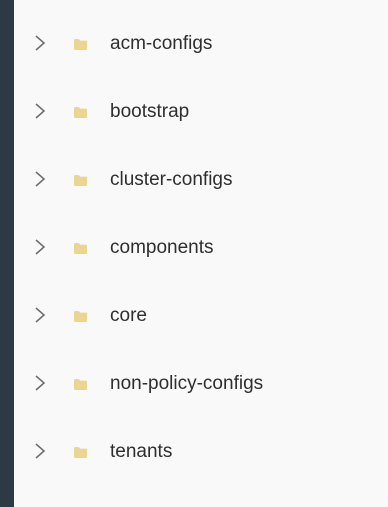 This screenshot has height=507, width=388. I want to click on tree-item-components: components, so click(201, 248).